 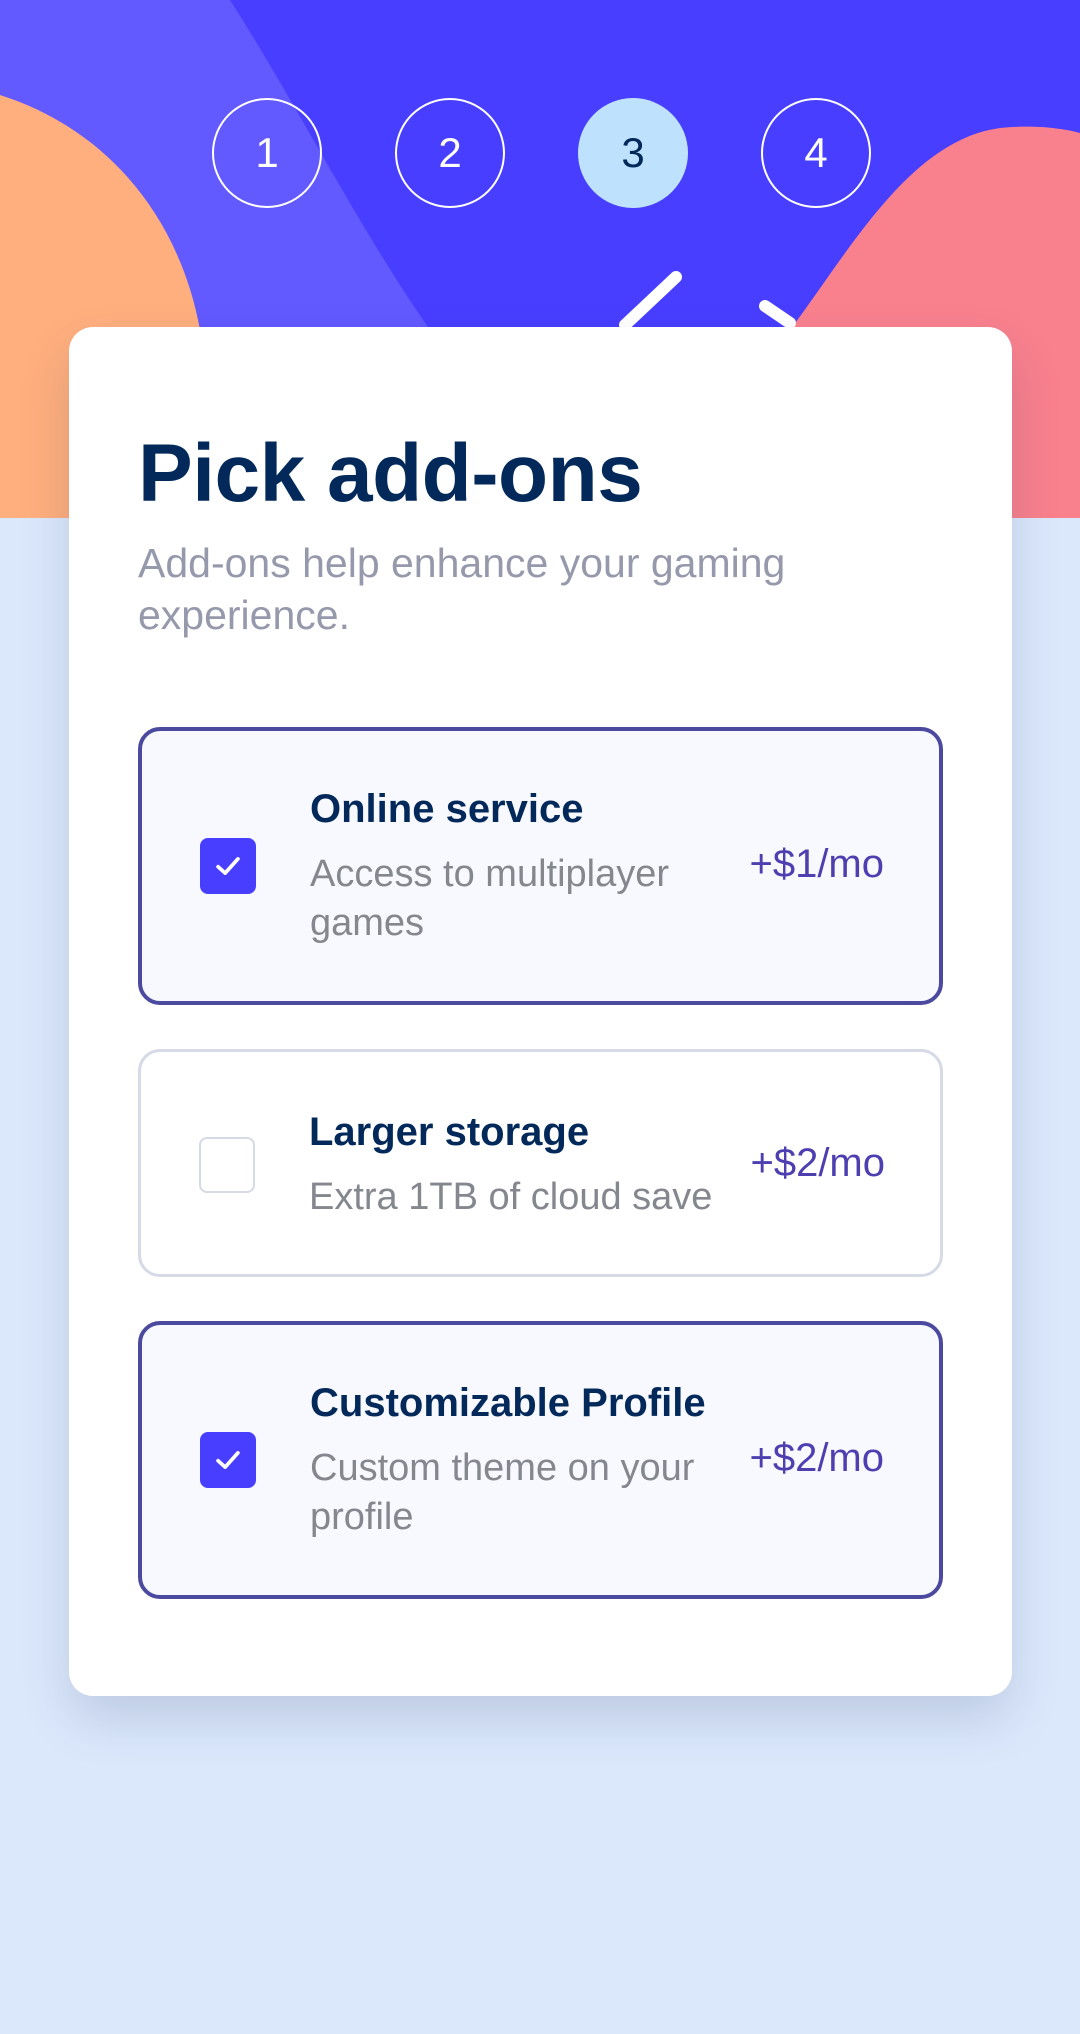 I want to click on addon-larger-storage-price: +$2/mo, so click(x=817, y=1163).